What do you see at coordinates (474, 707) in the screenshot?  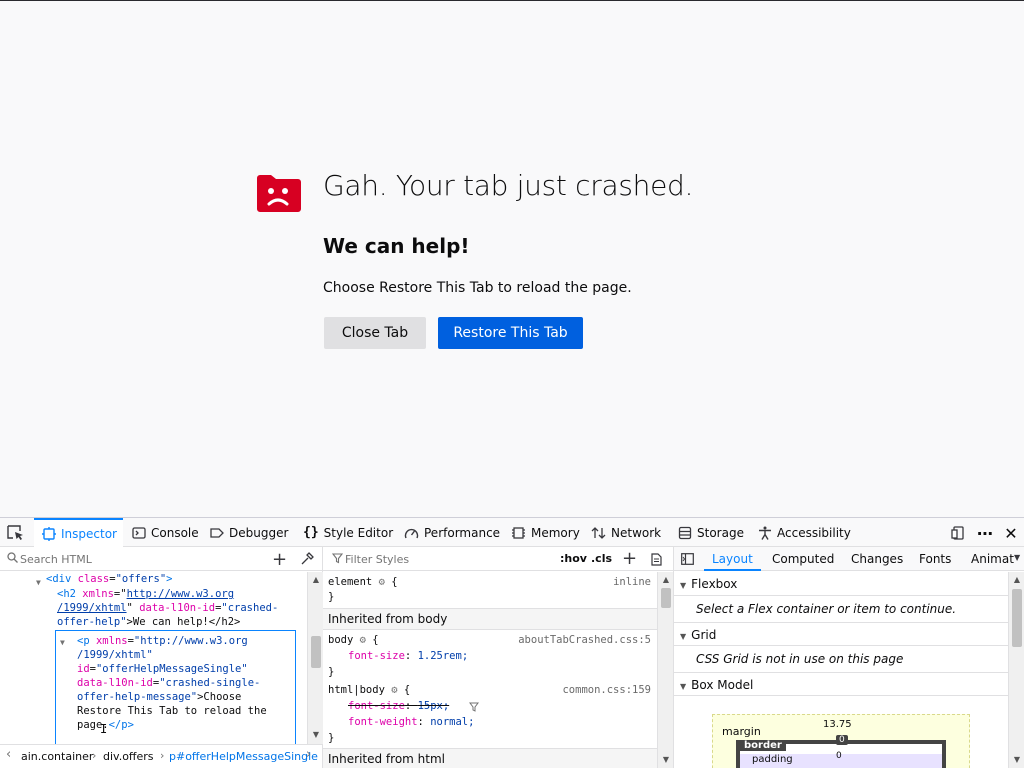 I see `filter-icon` at bounding box center [474, 707].